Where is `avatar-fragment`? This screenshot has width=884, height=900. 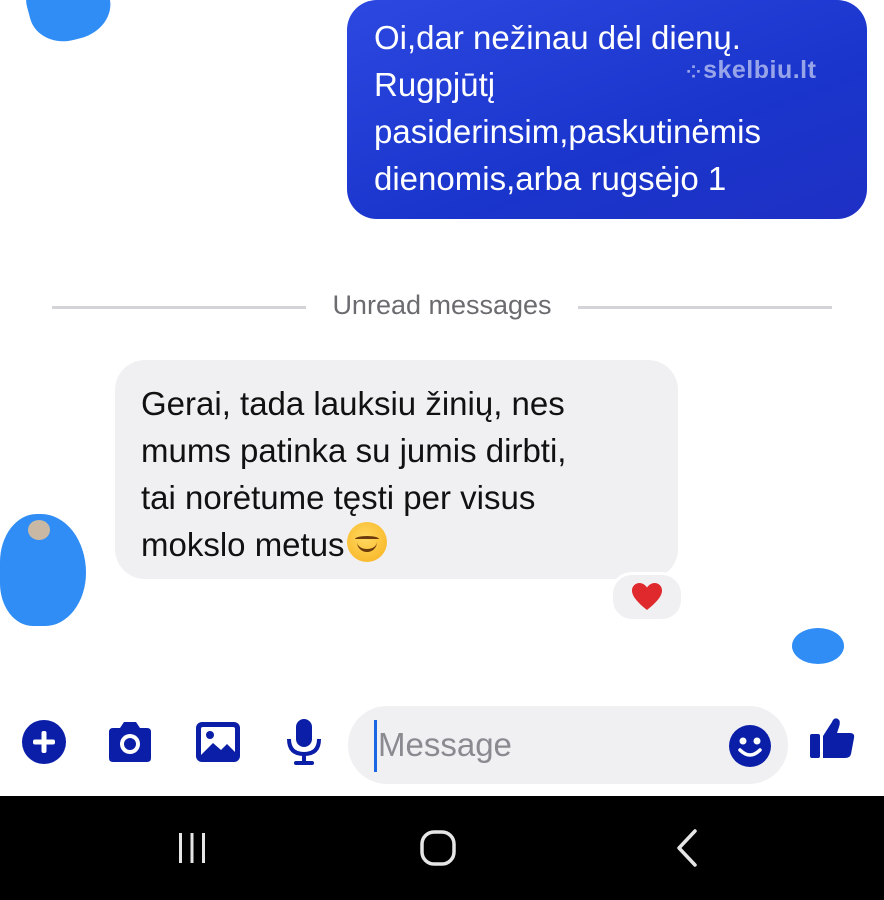
avatar-fragment is located at coordinates (39, 530).